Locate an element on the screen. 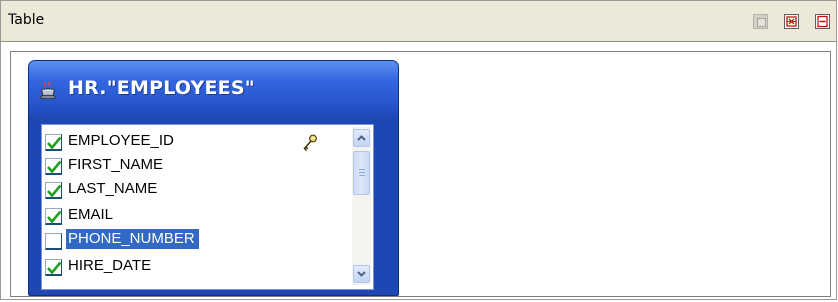 Image resolution: width=838 pixels, height=302 pixels. chevron-down-icon is located at coordinates (361, 274).